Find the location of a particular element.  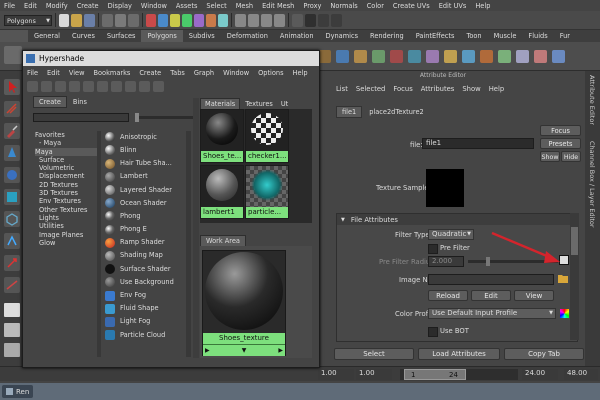

scrollbar-thumb is located at coordinates (574, 241).